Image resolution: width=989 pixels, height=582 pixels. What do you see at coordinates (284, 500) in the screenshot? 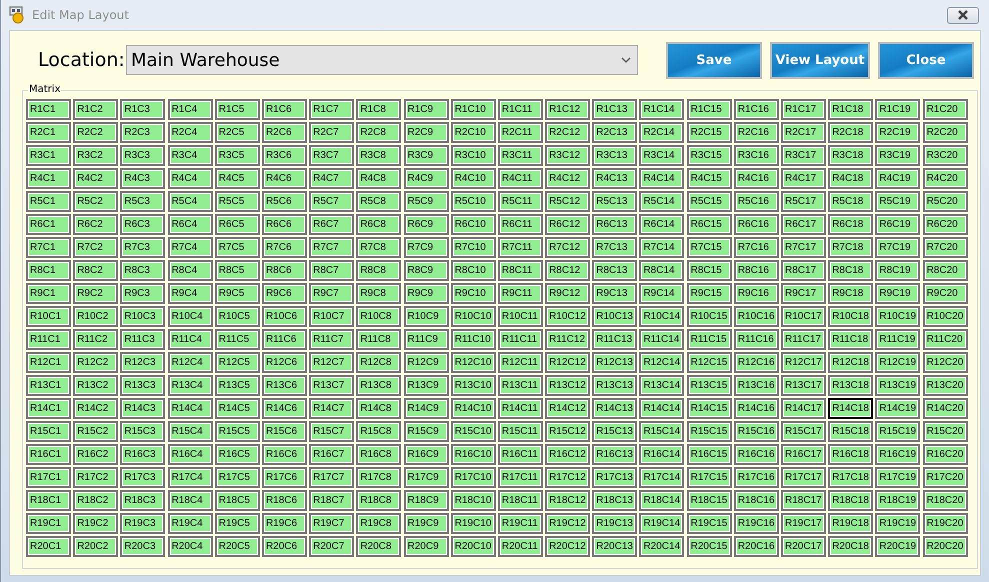
I see `matrix-cell-button: R18C6` at bounding box center [284, 500].